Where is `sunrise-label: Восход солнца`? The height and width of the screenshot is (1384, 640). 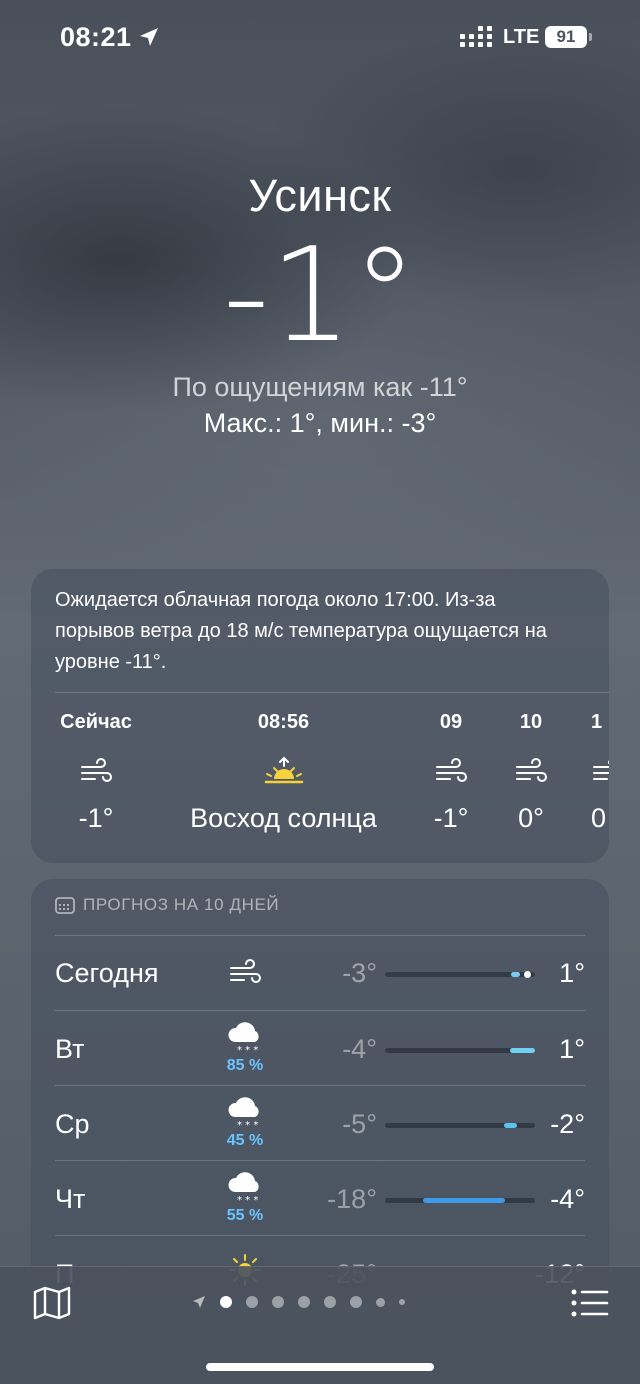 sunrise-label: Восход солнца is located at coordinates (283, 818).